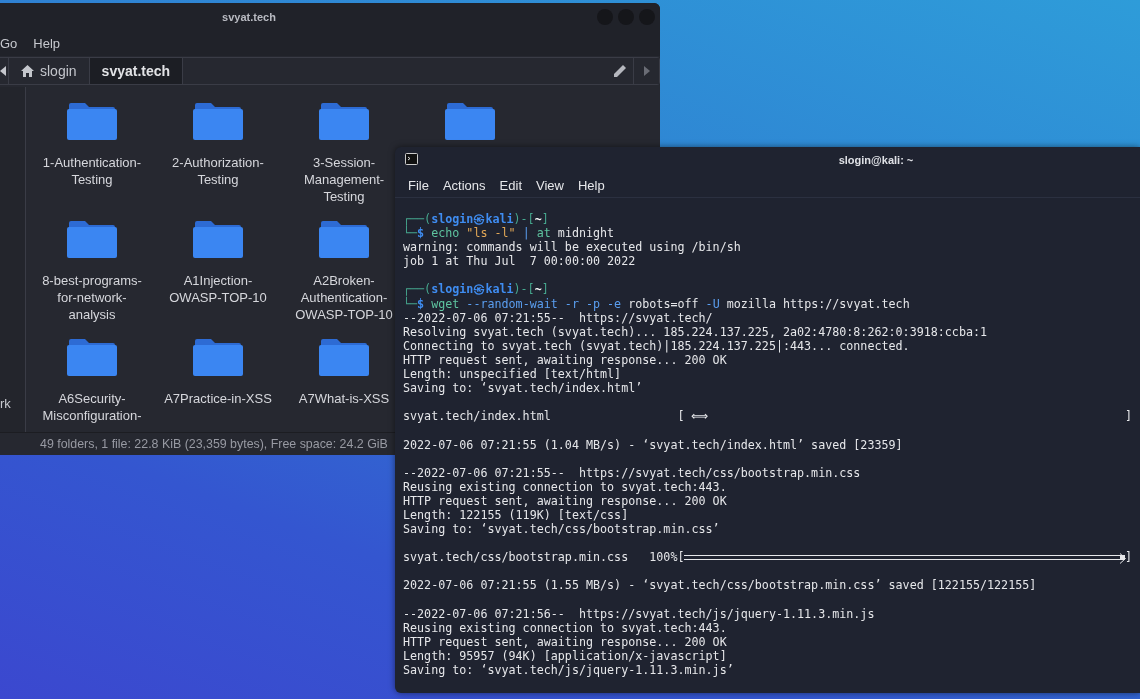 This screenshot has width=1140, height=699. What do you see at coordinates (510, 185) in the screenshot?
I see `menu-item: Edit` at bounding box center [510, 185].